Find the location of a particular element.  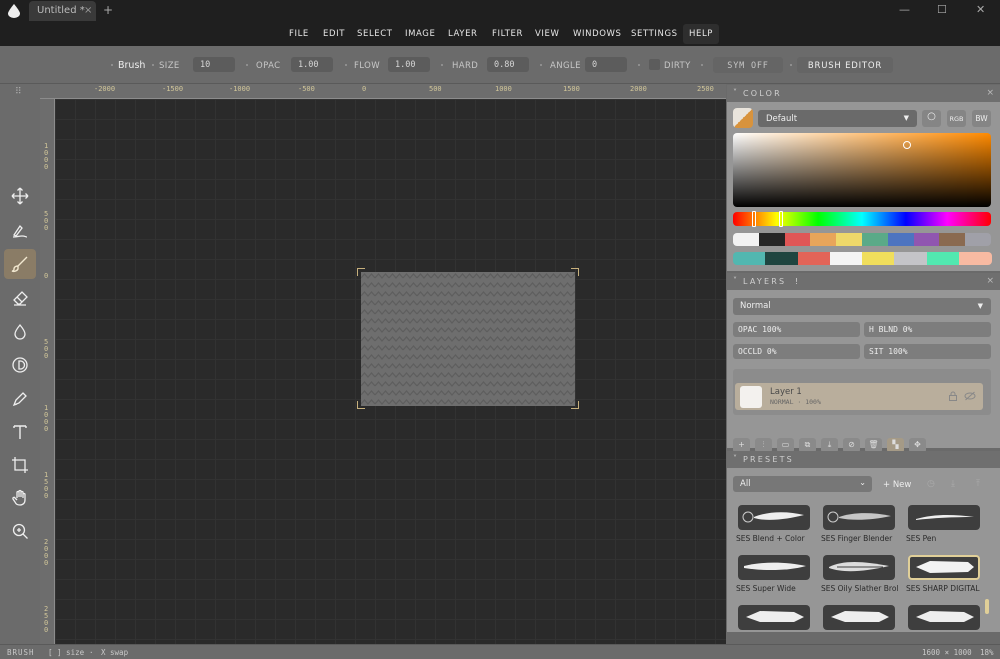

hand-tool-button is located at coordinates (20, 498).